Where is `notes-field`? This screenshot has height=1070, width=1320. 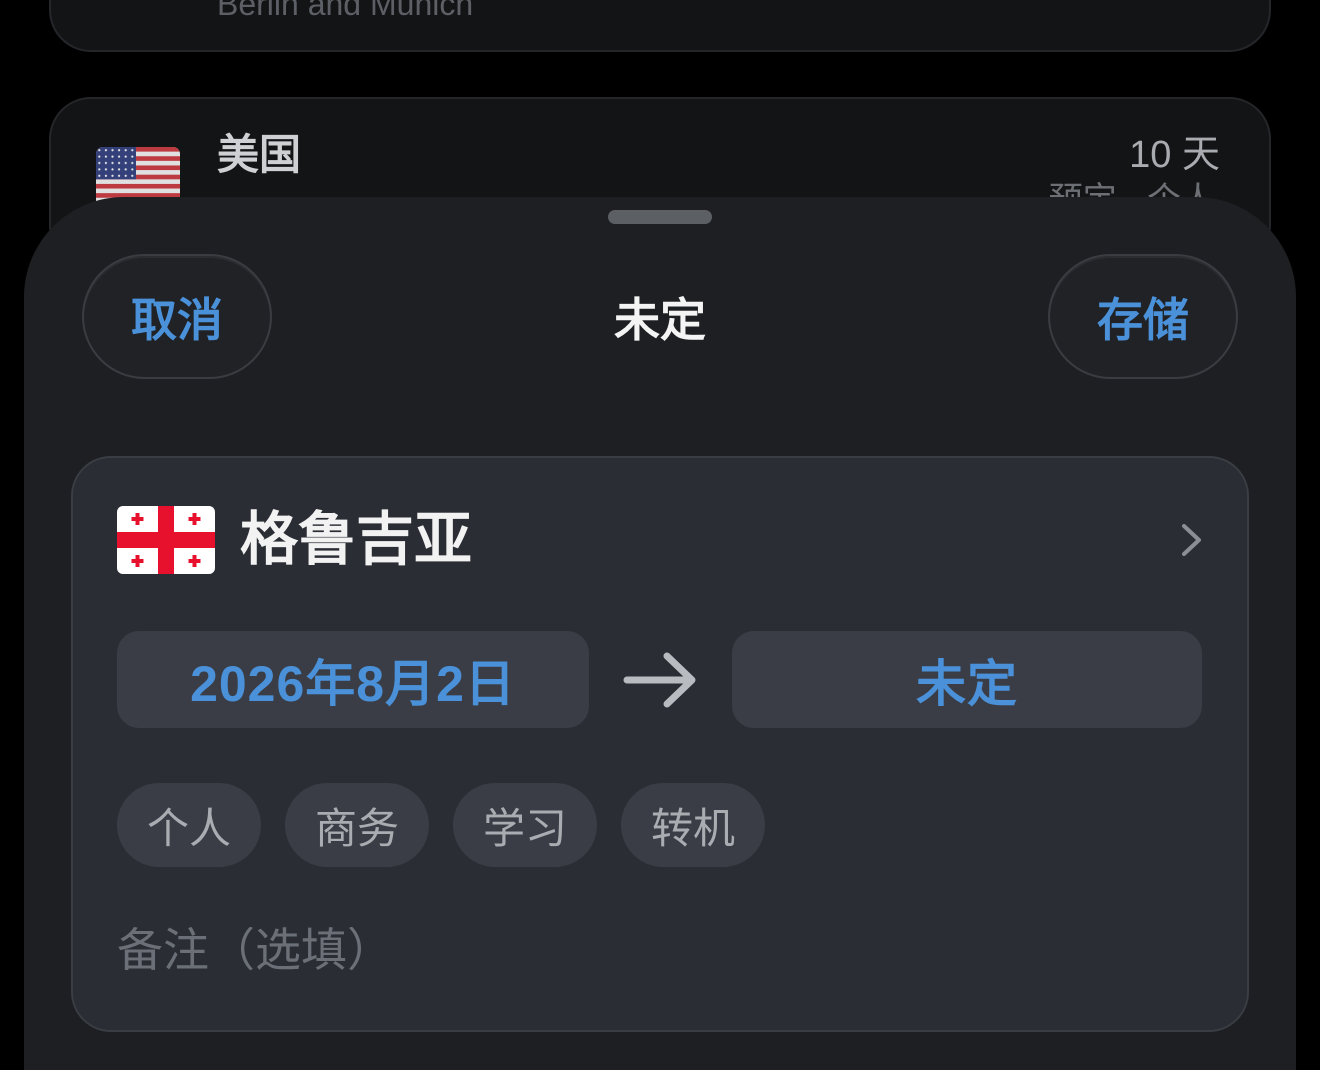 notes-field is located at coordinates (659, 957).